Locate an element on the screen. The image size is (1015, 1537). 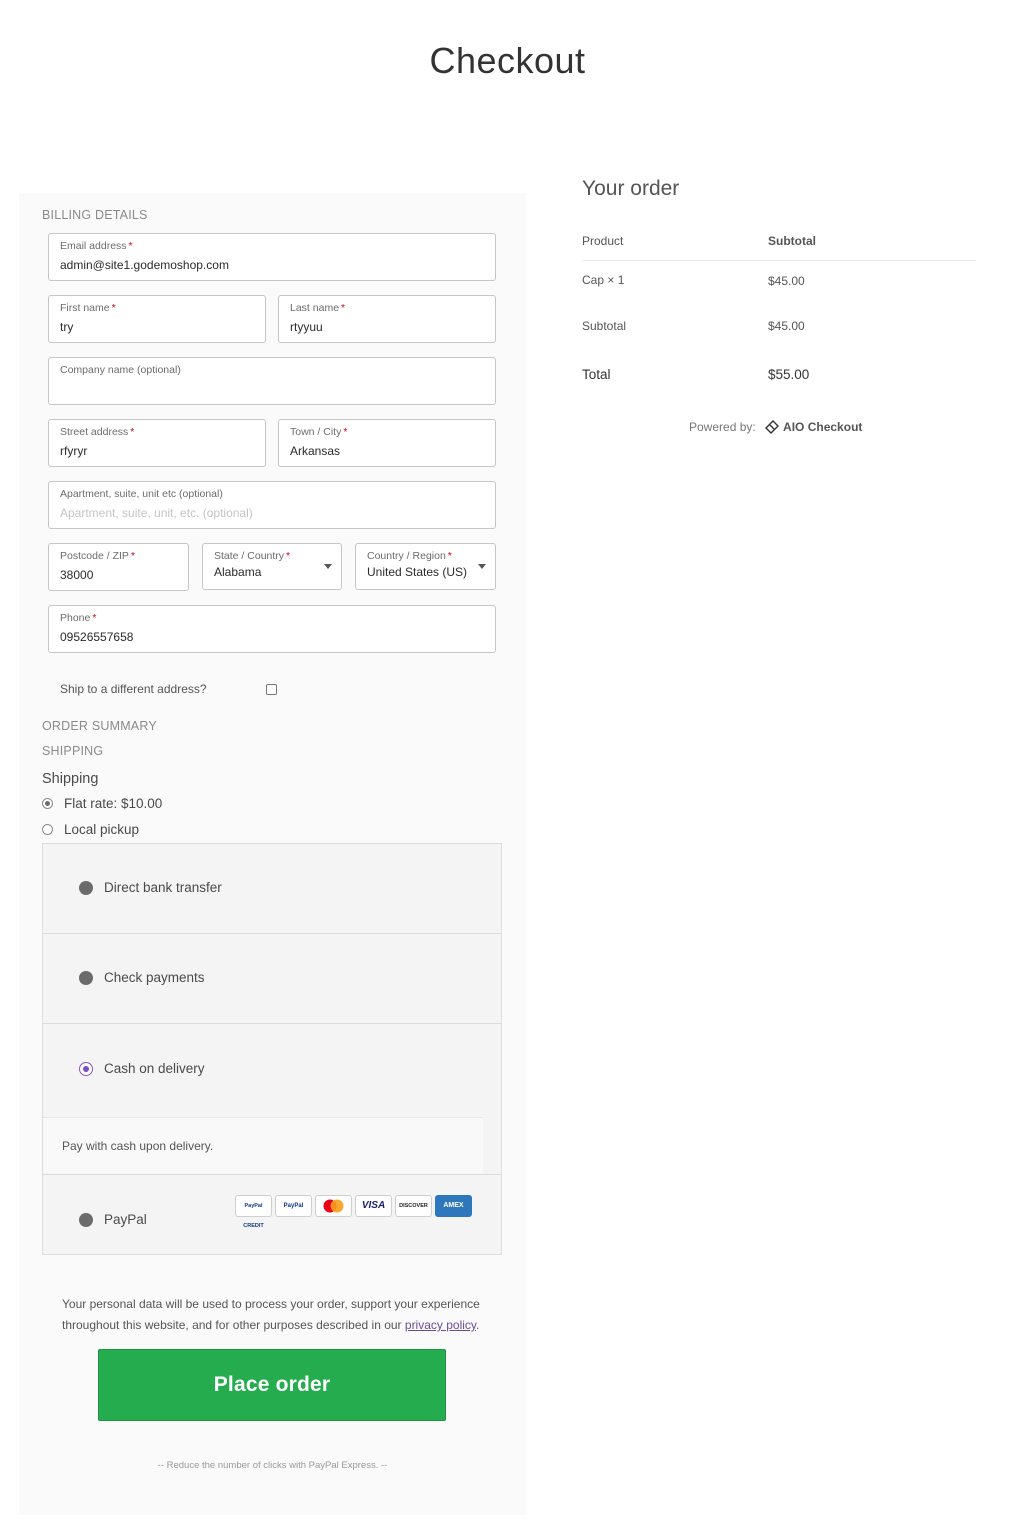
paypal-credit-icon: PayPal CREDIT is located at coordinates (253, 1212).